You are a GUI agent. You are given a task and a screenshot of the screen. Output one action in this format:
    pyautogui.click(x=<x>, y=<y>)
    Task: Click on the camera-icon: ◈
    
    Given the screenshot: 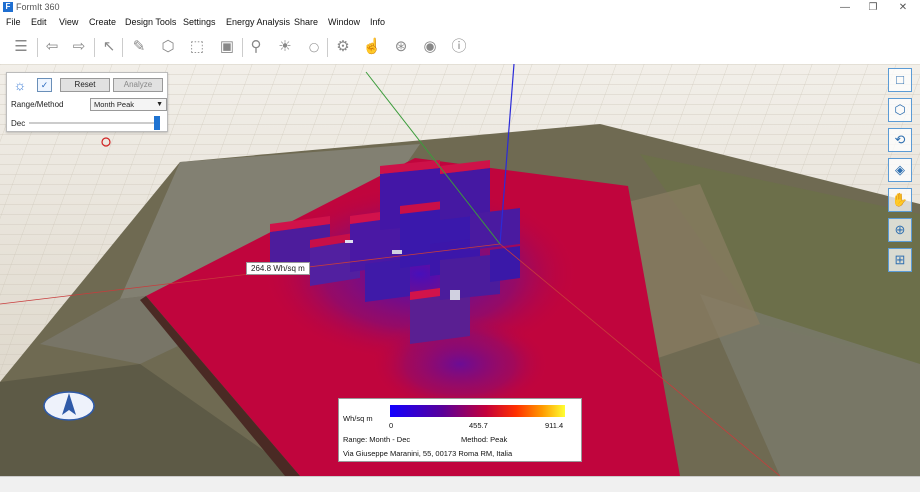 What is the action you would take?
    pyautogui.click(x=900, y=170)
    